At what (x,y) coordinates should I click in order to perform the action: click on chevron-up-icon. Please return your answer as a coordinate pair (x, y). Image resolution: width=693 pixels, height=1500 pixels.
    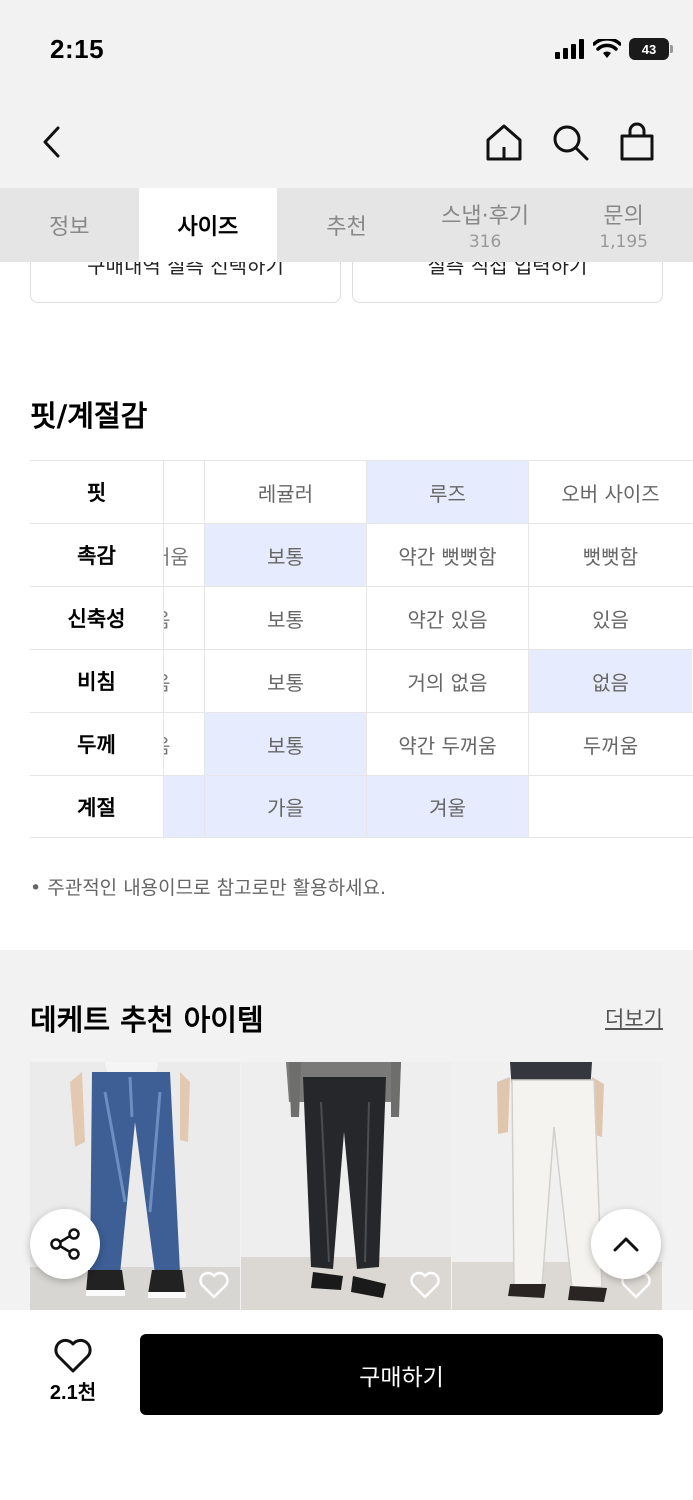
    Looking at the image, I should click on (626, 1244).